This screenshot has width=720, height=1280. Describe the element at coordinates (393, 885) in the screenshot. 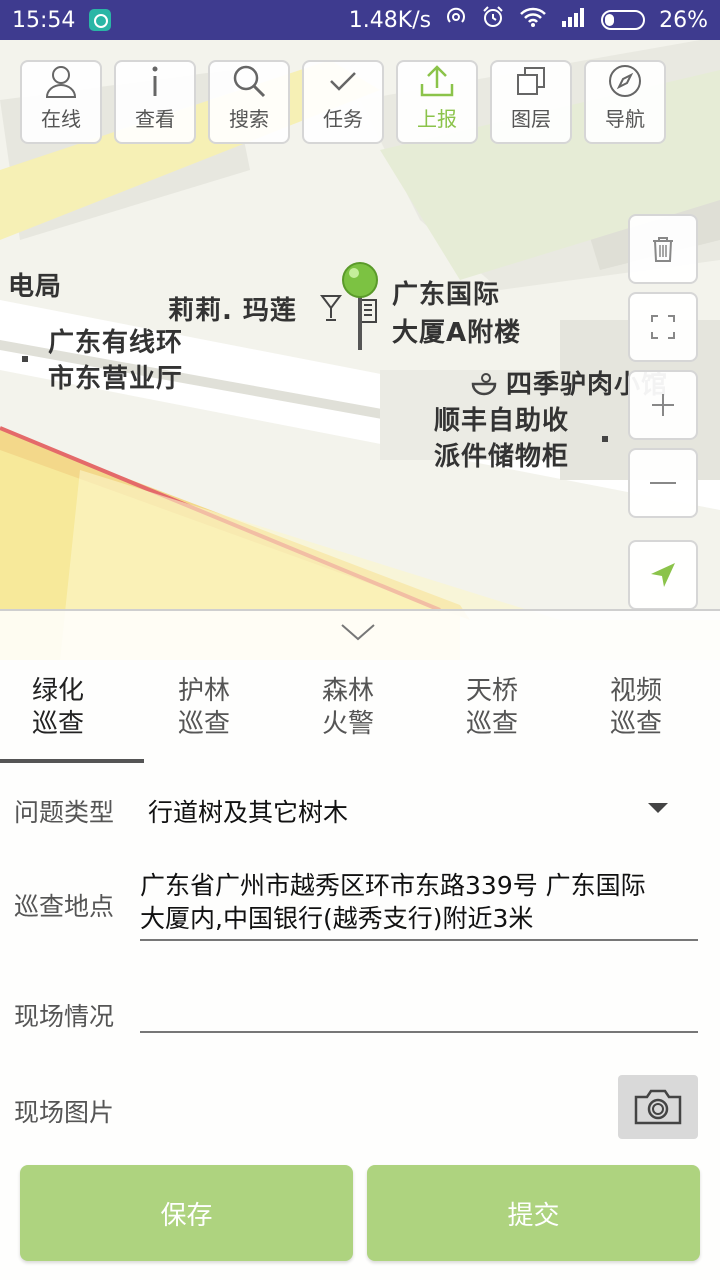

I see `location-value: 广东省广州市越秀区环市东路339号 广东国际` at that location.